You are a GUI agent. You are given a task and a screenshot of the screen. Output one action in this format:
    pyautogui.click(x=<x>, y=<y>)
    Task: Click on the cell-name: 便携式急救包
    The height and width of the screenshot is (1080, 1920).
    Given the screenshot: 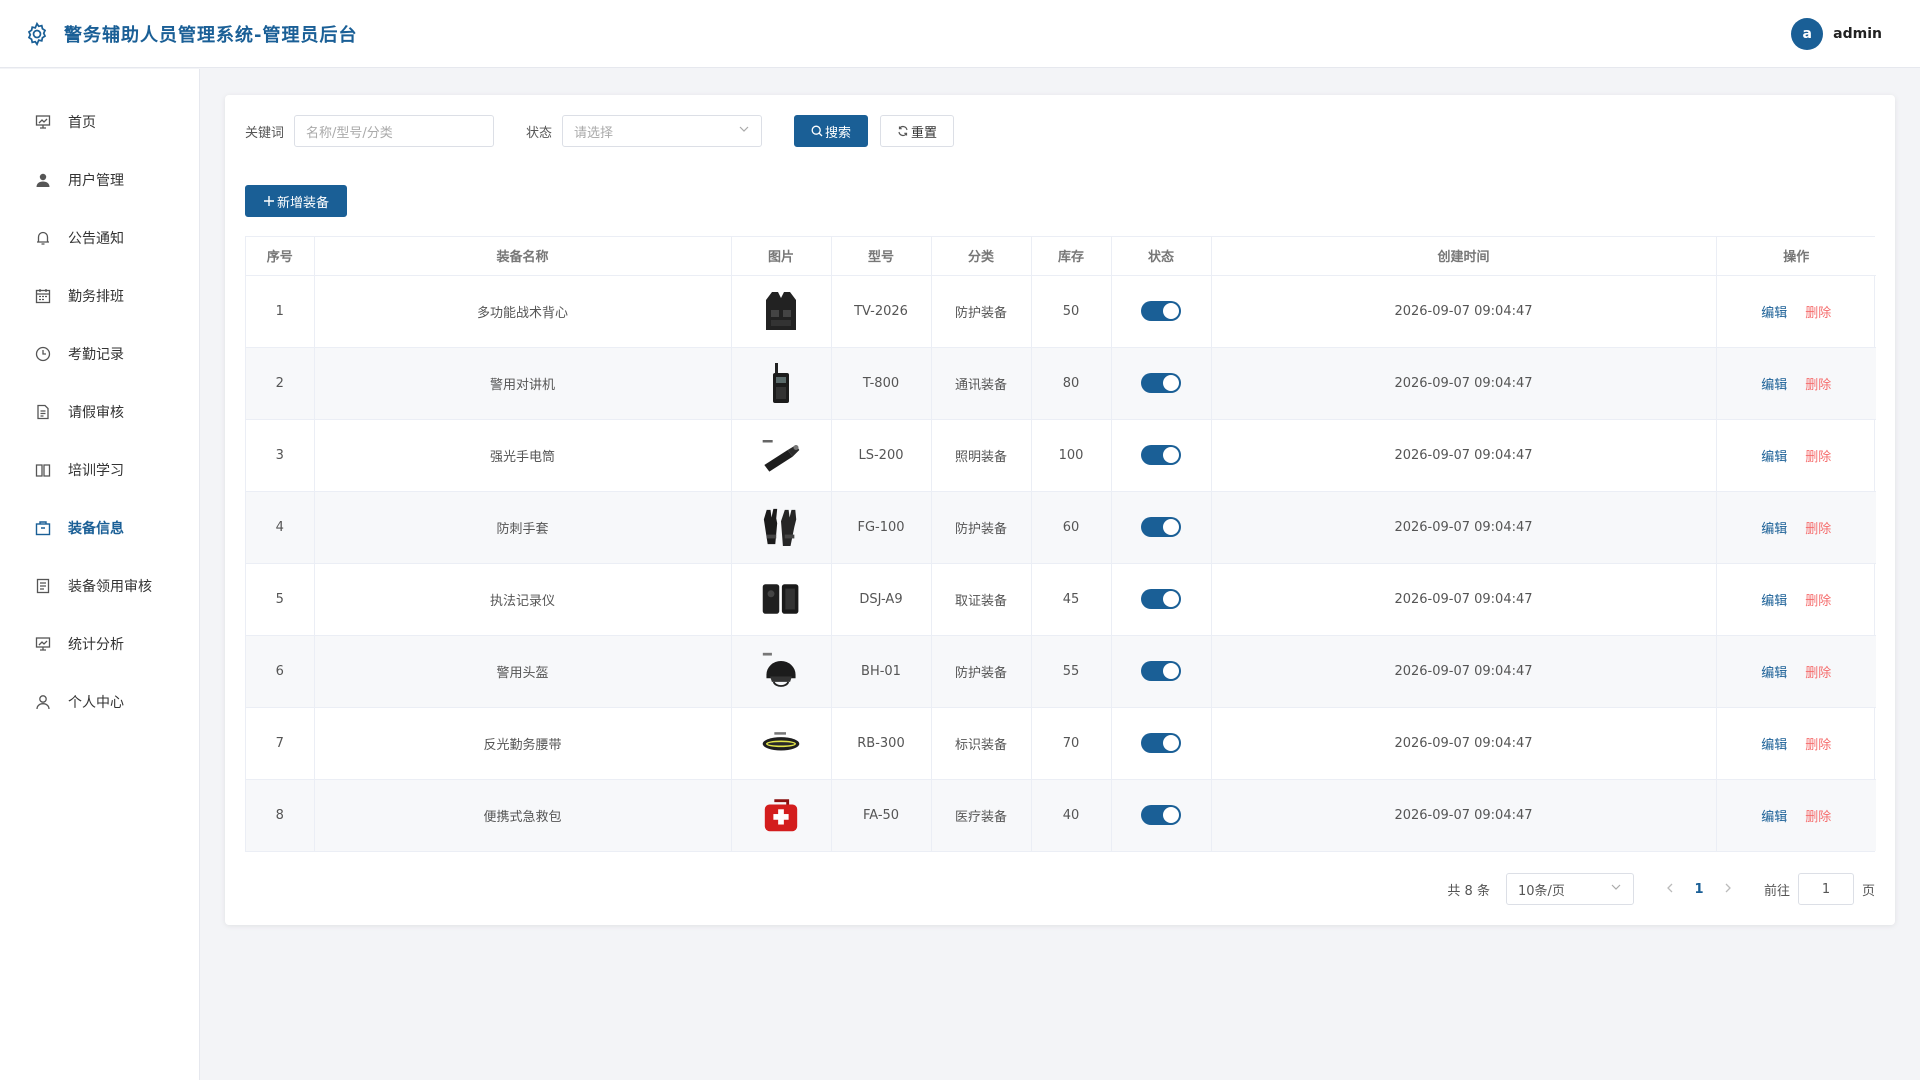 What is the action you would take?
    pyautogui.click(x=523, y=815)
    